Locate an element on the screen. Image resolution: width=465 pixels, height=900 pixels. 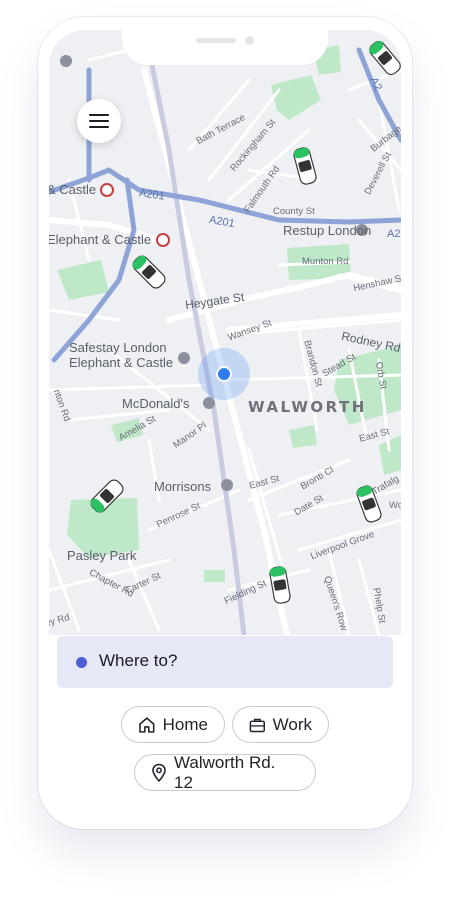
map-label-a2-2: A2 is located at coordinates (394, 234).